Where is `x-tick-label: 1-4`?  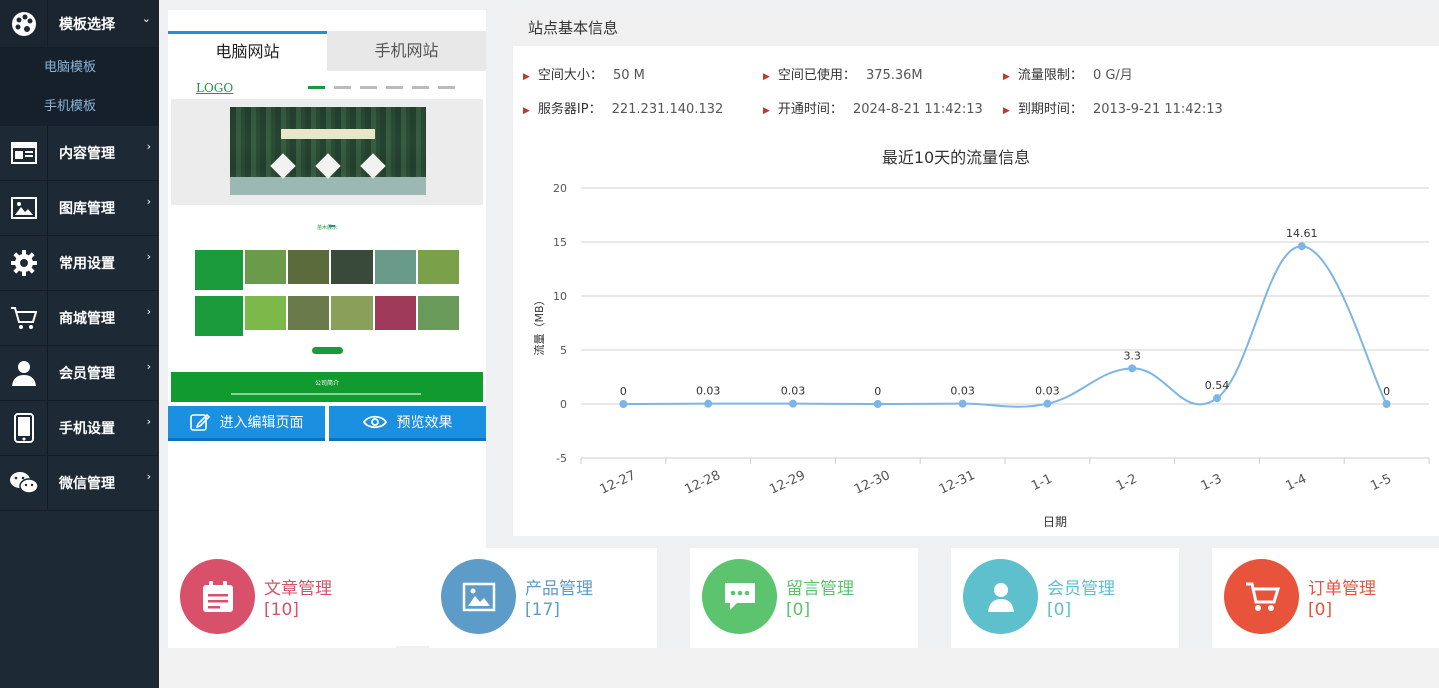
x-tick-label: 1-4 is located at coordinates (1297, 483).